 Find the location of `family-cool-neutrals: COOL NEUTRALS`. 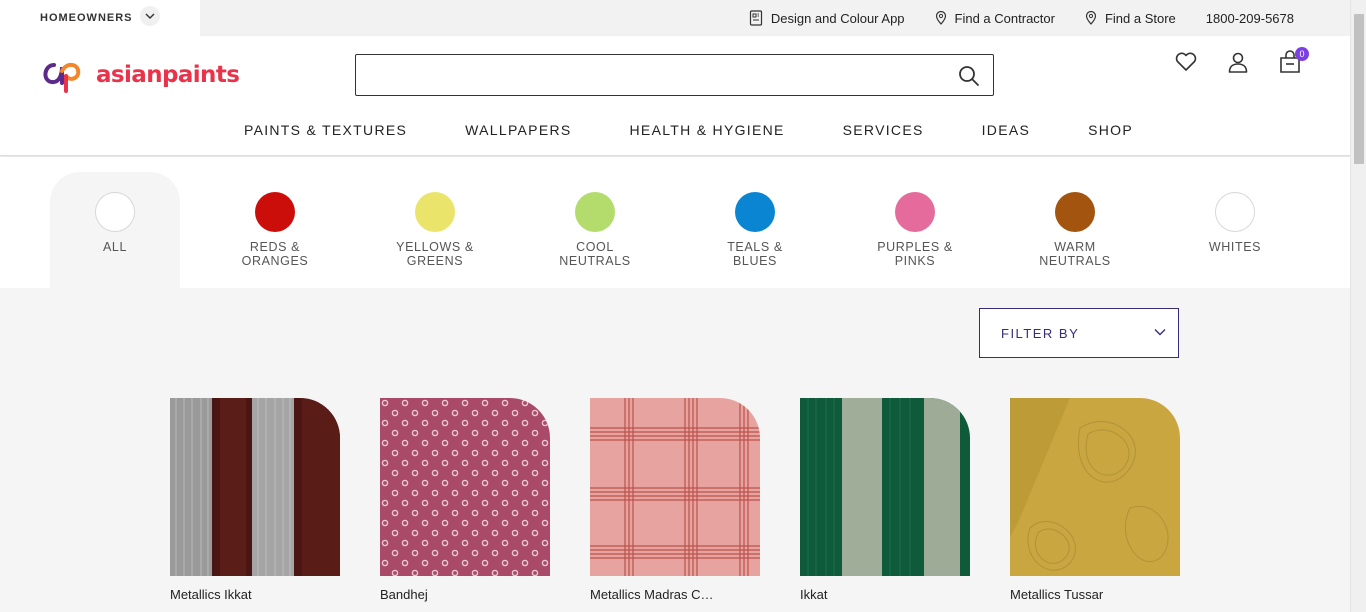

family-cool-neutrals: COOL NEUTRALS is located at coordinates (595, 230).